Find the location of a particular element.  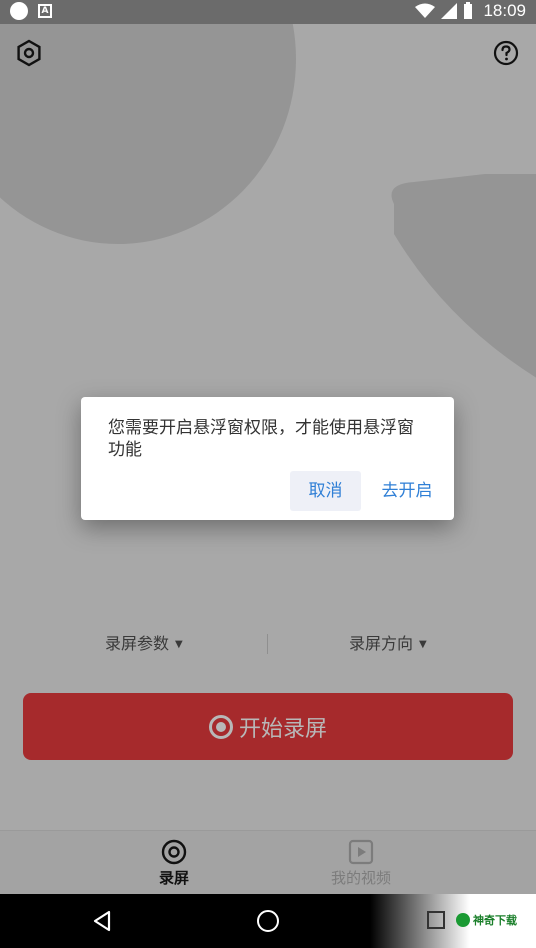

record-icon is located at coordinates (220, 726).